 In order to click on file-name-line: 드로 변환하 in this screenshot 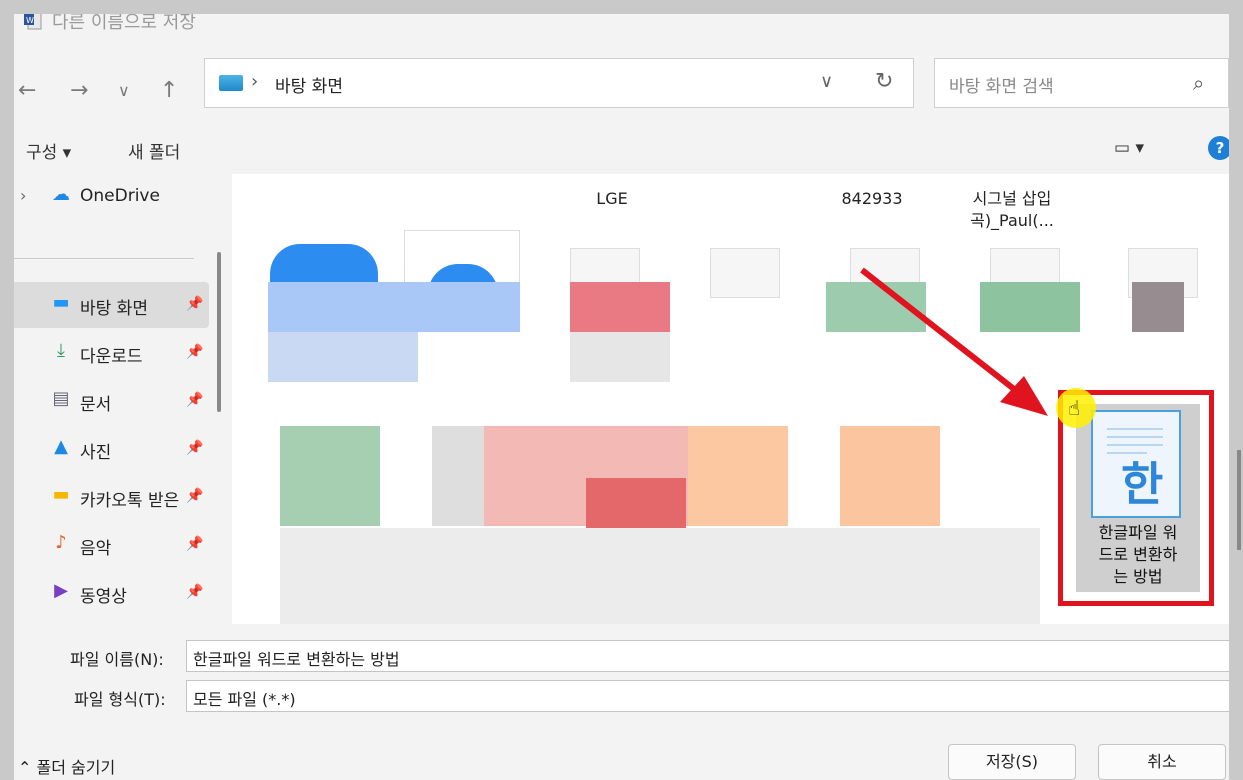, I will do `click(1138, 554)`.